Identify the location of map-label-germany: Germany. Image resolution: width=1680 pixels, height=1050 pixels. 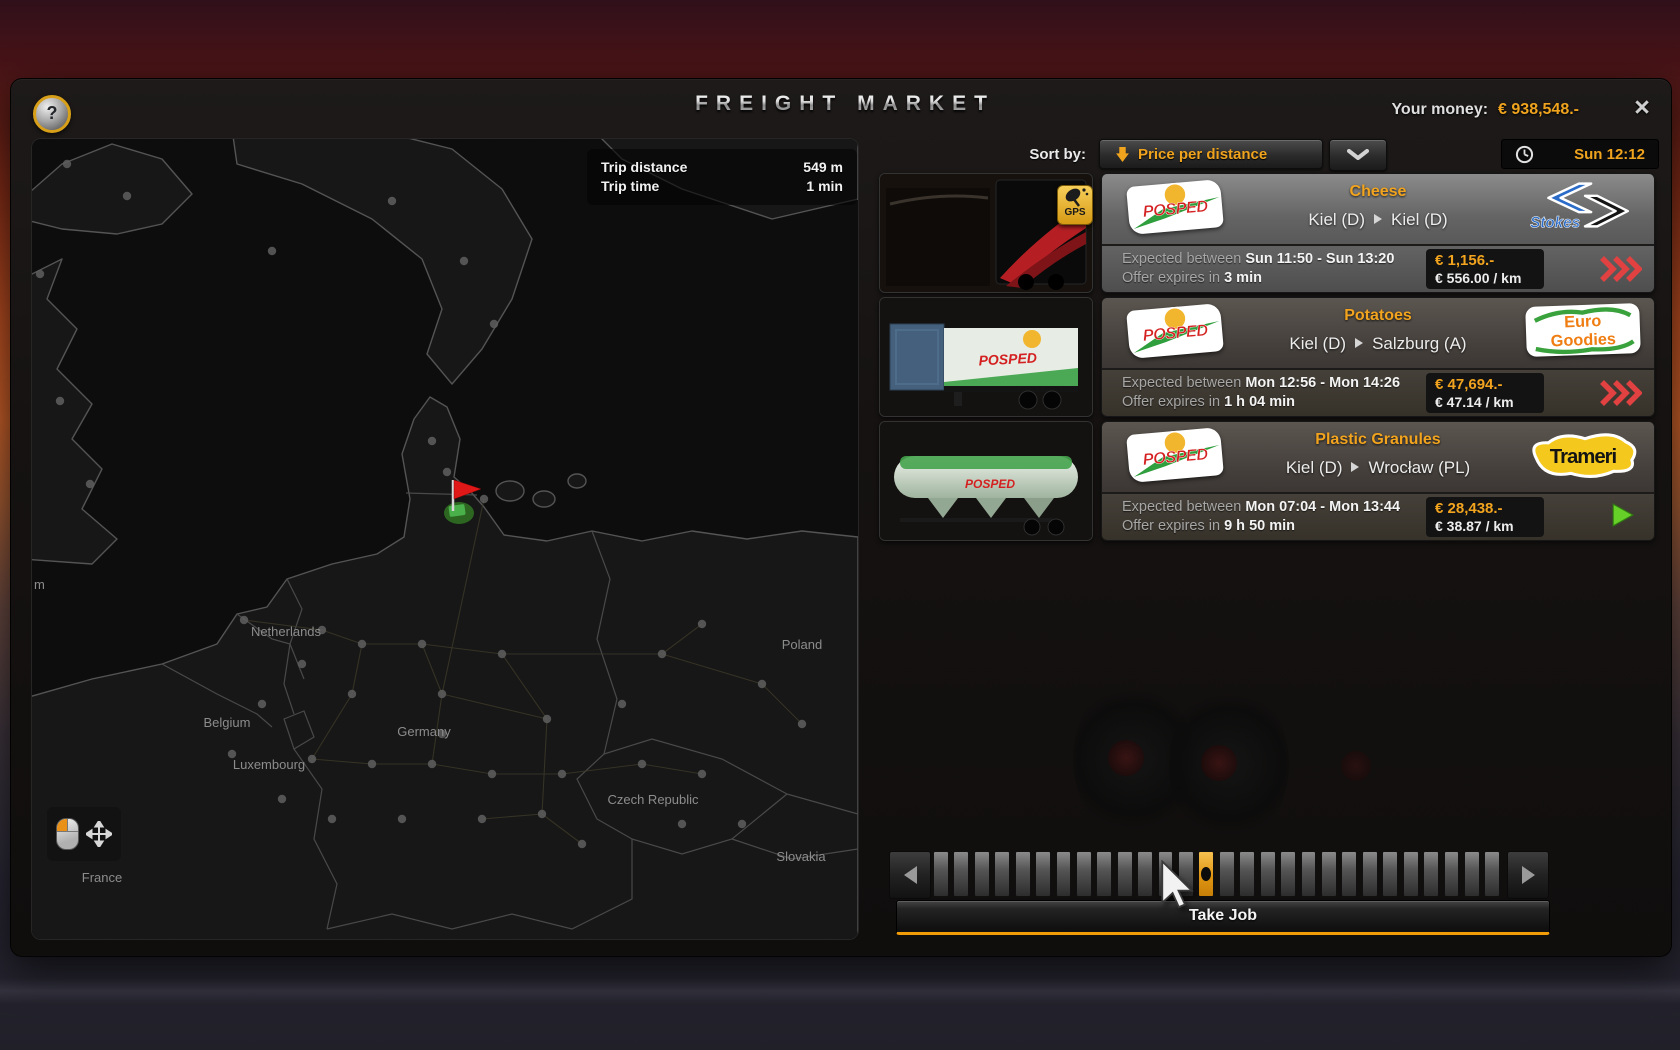
(424, 731).